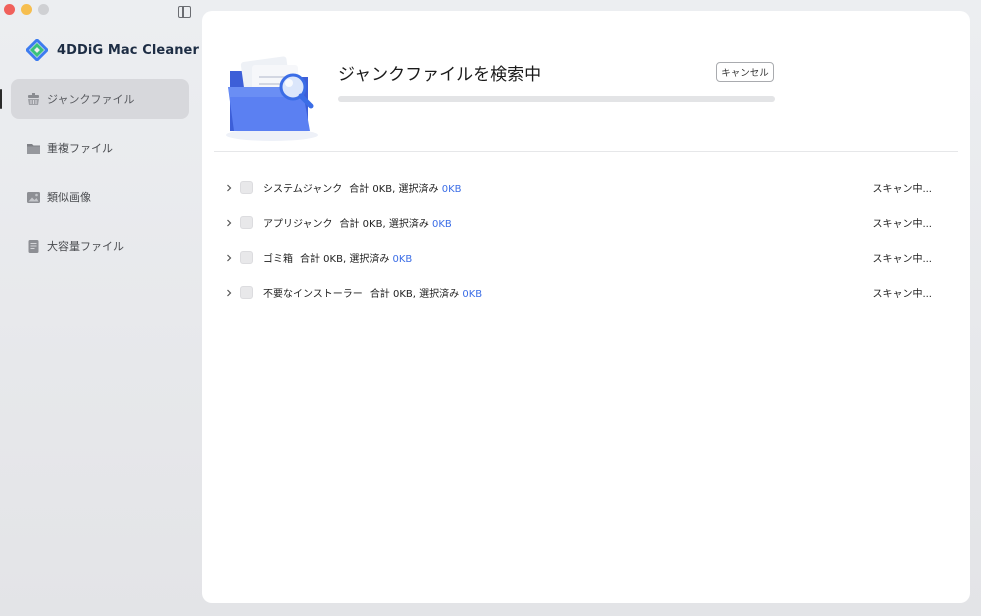 This screenshot has width=981, height=616. Describe the element at coordinates (586, 151) in the screenshot. I see `divider` at that location.